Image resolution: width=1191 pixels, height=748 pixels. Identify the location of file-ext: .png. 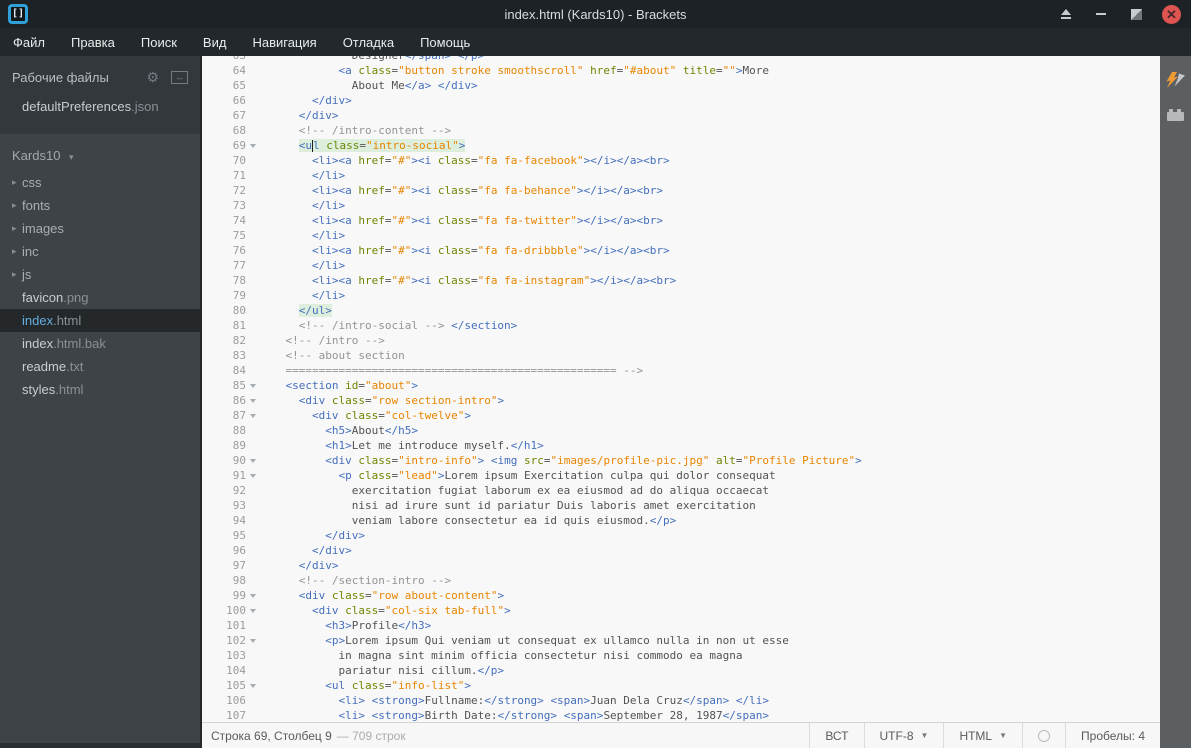
(76, 297).